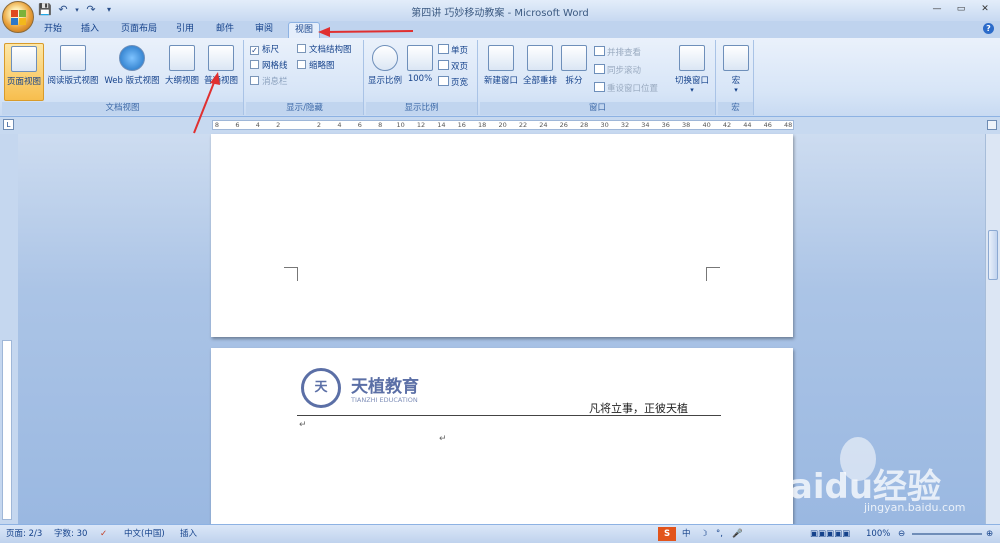 The image size is (1000, 543). What do you see at coordinates (7, 430) in the screenshot?
I see `vertical-ruler` at bounding box center [7, 430].